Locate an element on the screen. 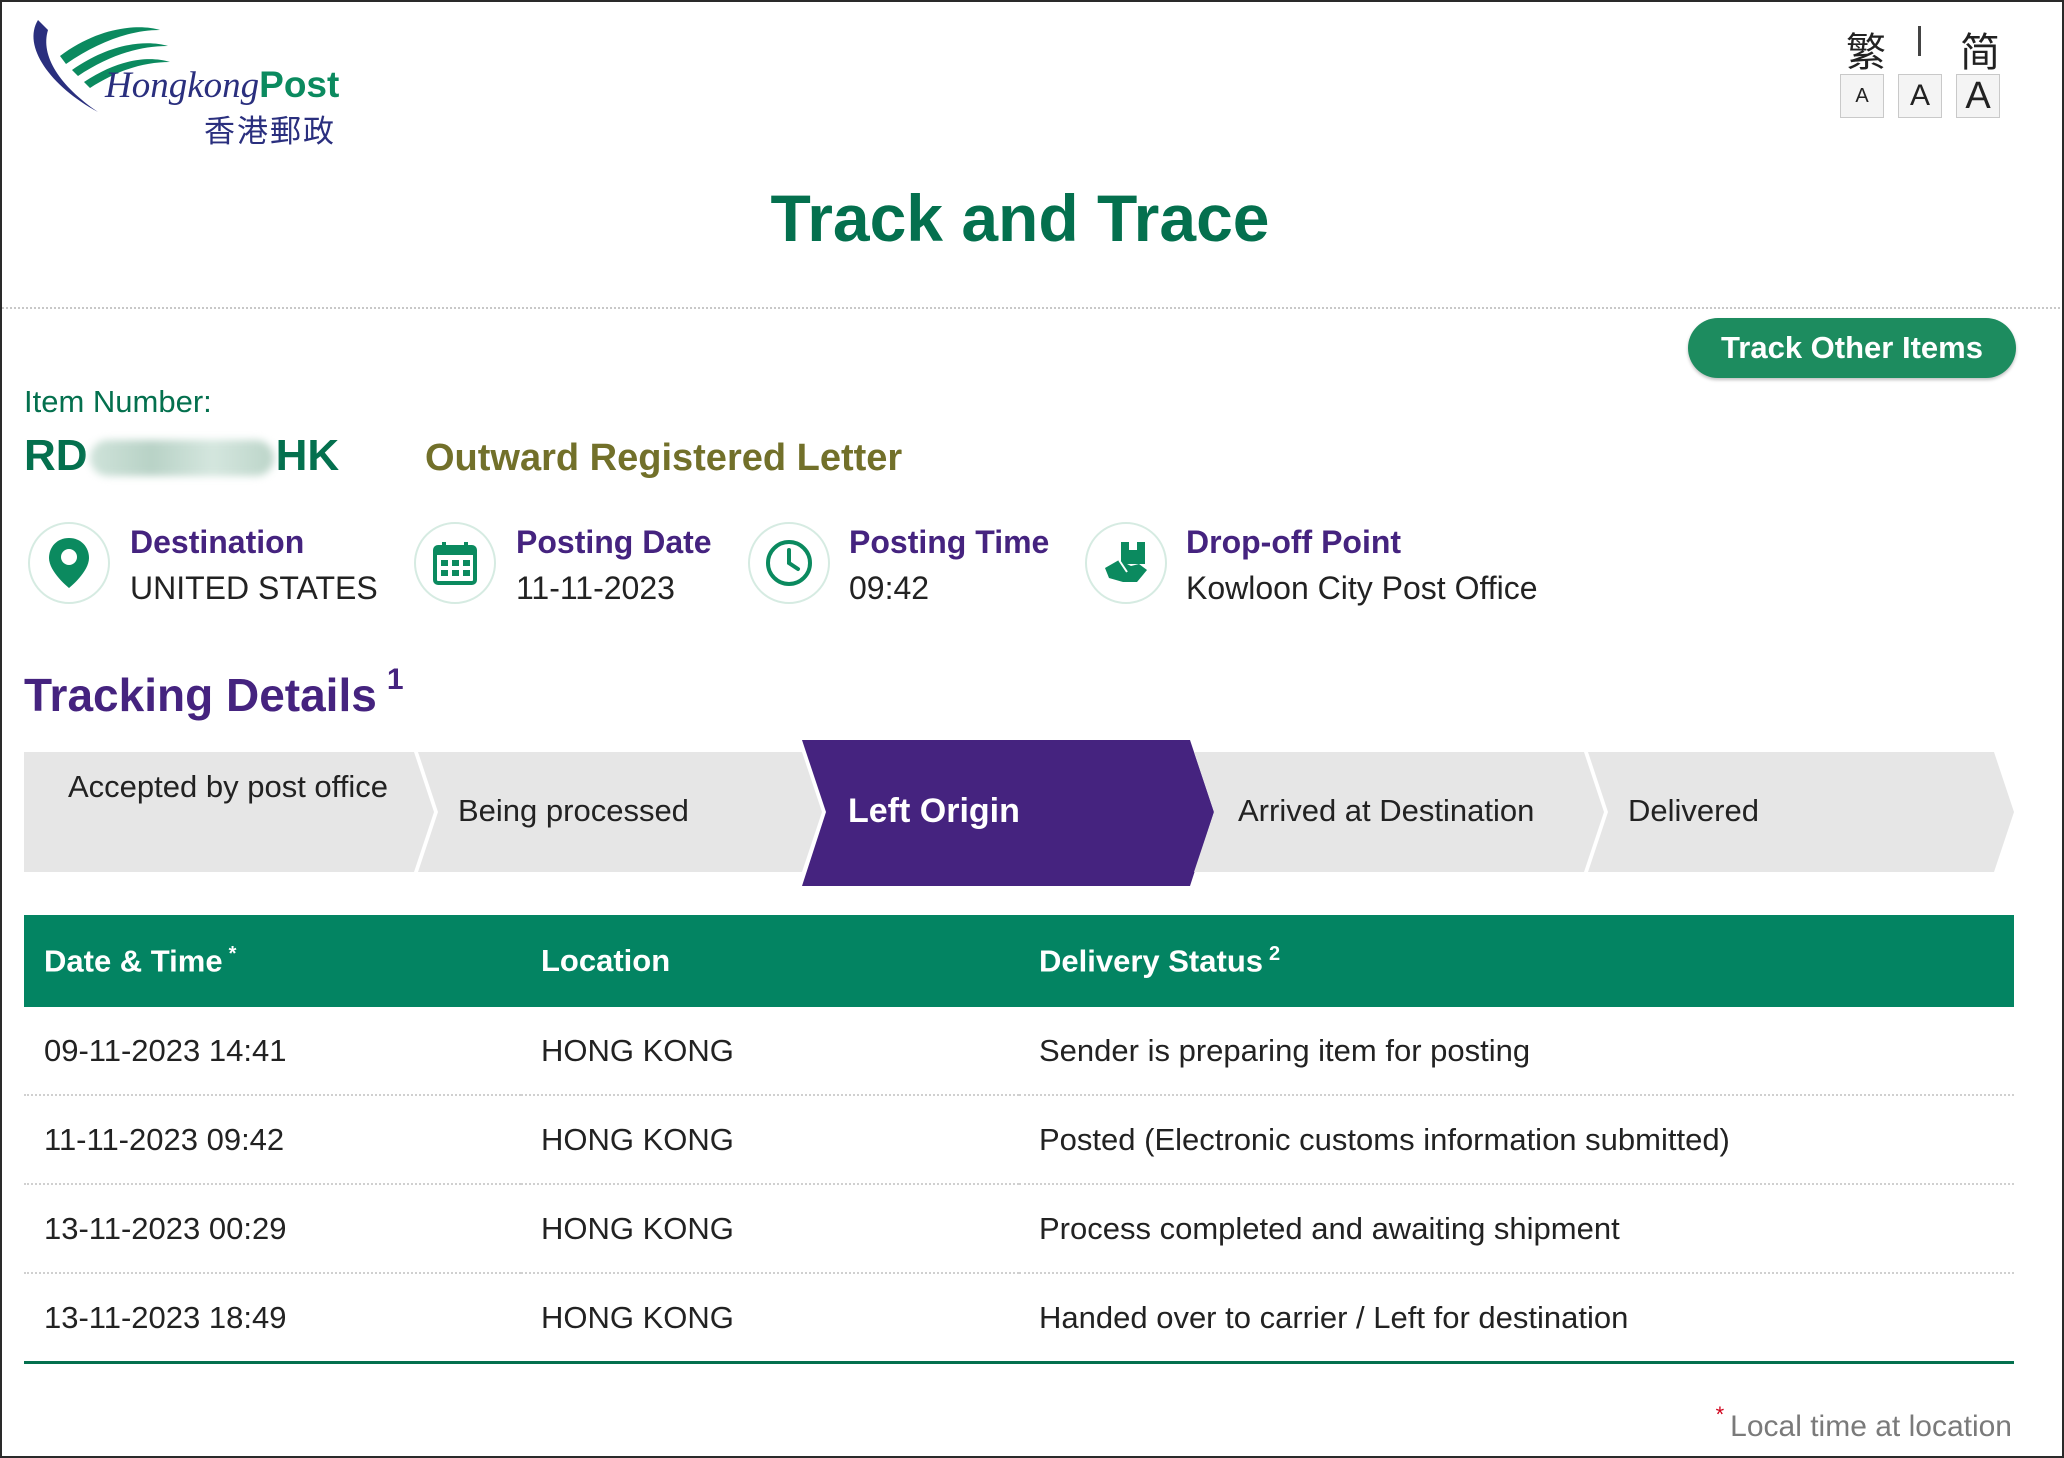 Image resolution: width=2064 pixels, height=1458 pixels. step-delivered: Delivered is located at coordinates (1693, 810).